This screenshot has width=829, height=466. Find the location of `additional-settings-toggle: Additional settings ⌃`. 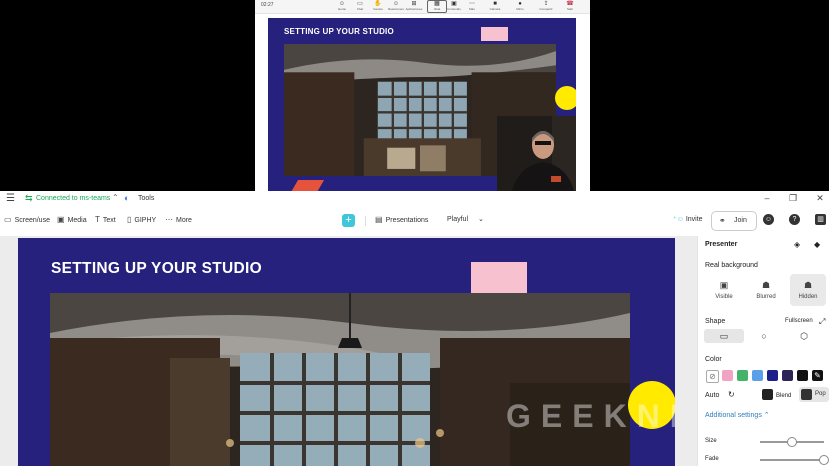

additional-settings-toggle: Additional settings ⌃ is located at coordinates (737, 415).